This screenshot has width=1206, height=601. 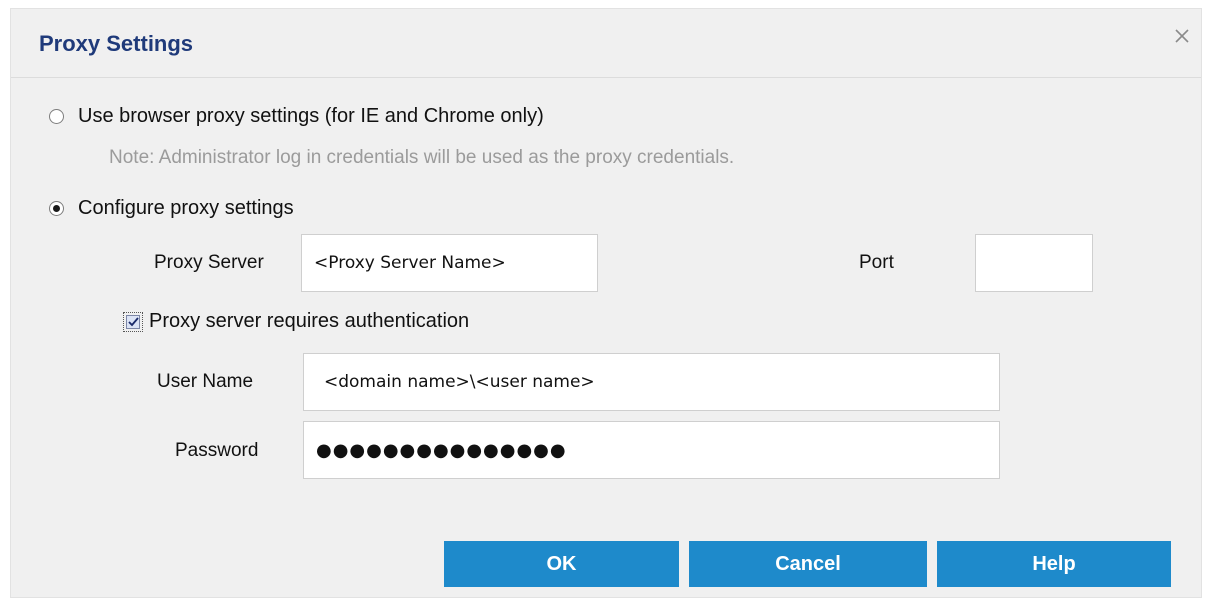 I want to click on password-label: Password, so click(x=217, y=450).